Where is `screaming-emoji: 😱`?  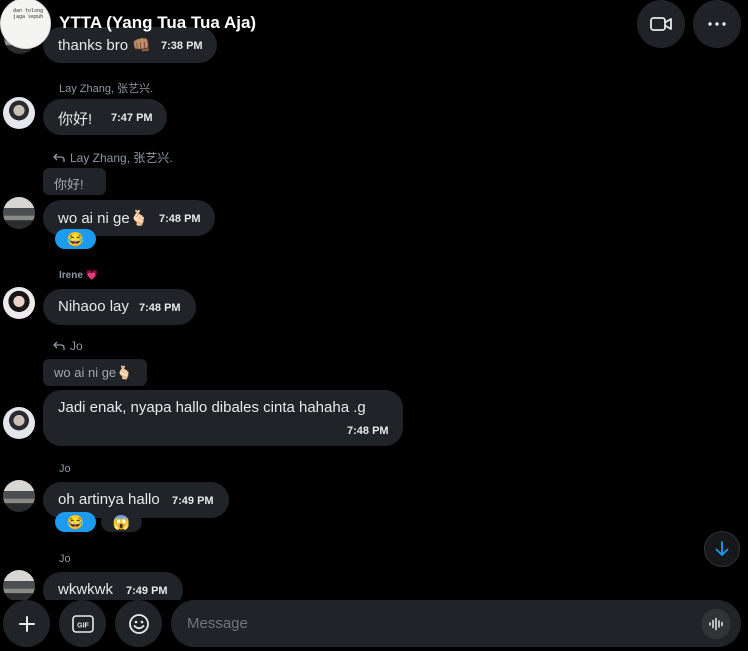
screaming-emoji: 😱 is located at coordinates (121, 521).